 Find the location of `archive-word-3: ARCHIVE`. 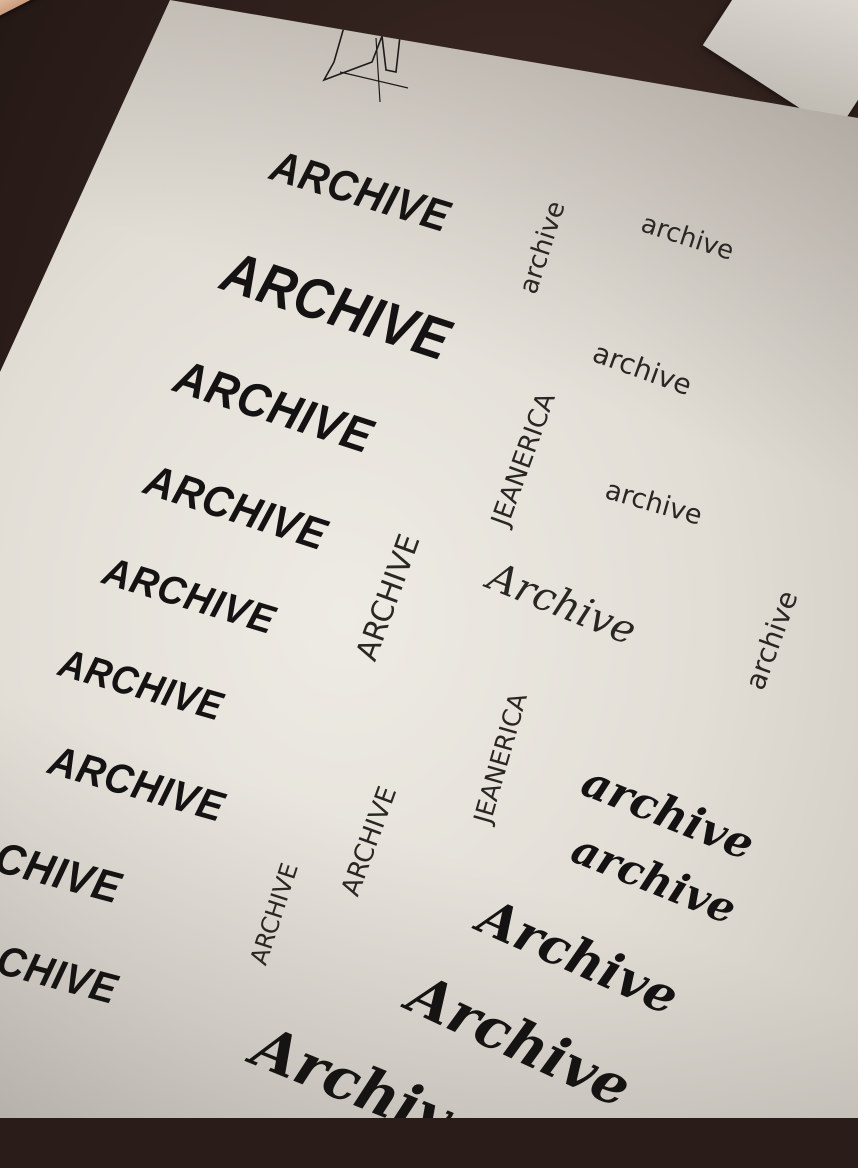

archive-word-3: ARCHIVE is located at coordinates (273, 407).